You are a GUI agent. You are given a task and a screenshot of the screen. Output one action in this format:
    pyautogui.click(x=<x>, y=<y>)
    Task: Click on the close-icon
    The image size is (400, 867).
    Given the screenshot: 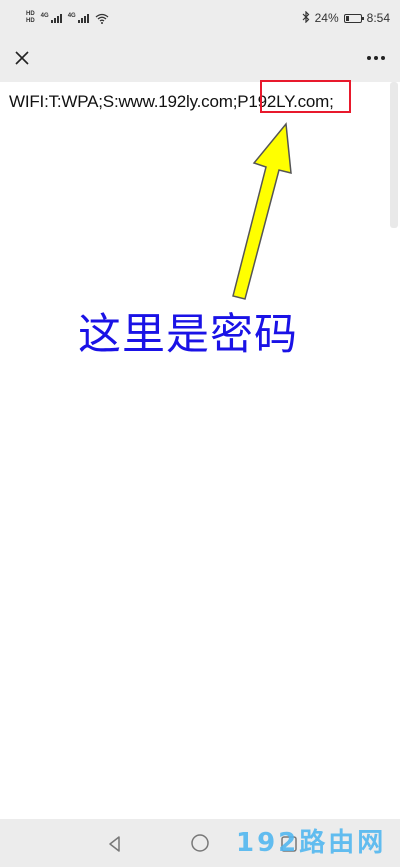 What is the action you would take?
    pyautogui.click(x=22, y=58)
    